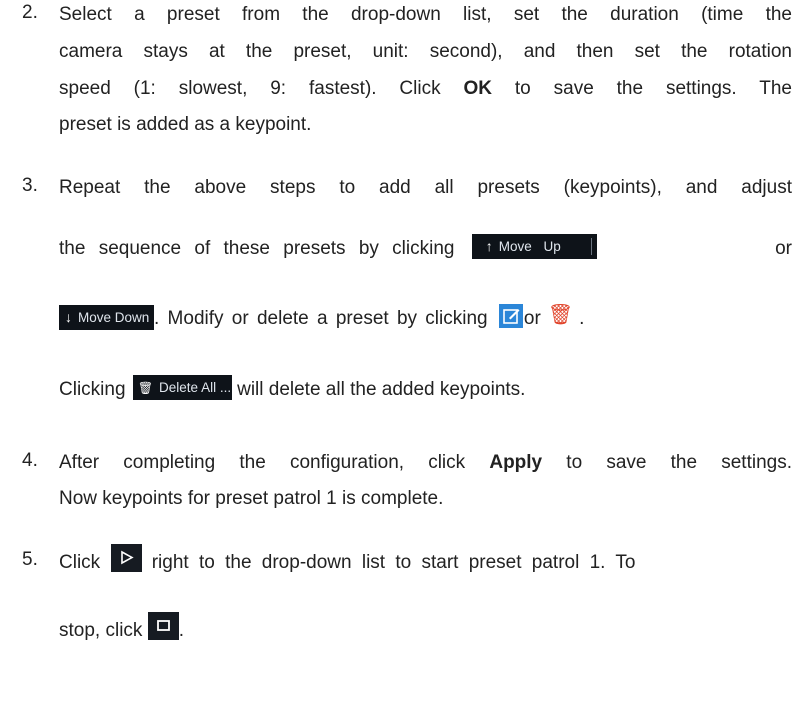 Image resolution: width=802 pixels, height=708 pixels. Describe the element at coordinates (185, 124) in the screenshot. I see `step-2-line-4: preset is added as a keypoint.` at that location.